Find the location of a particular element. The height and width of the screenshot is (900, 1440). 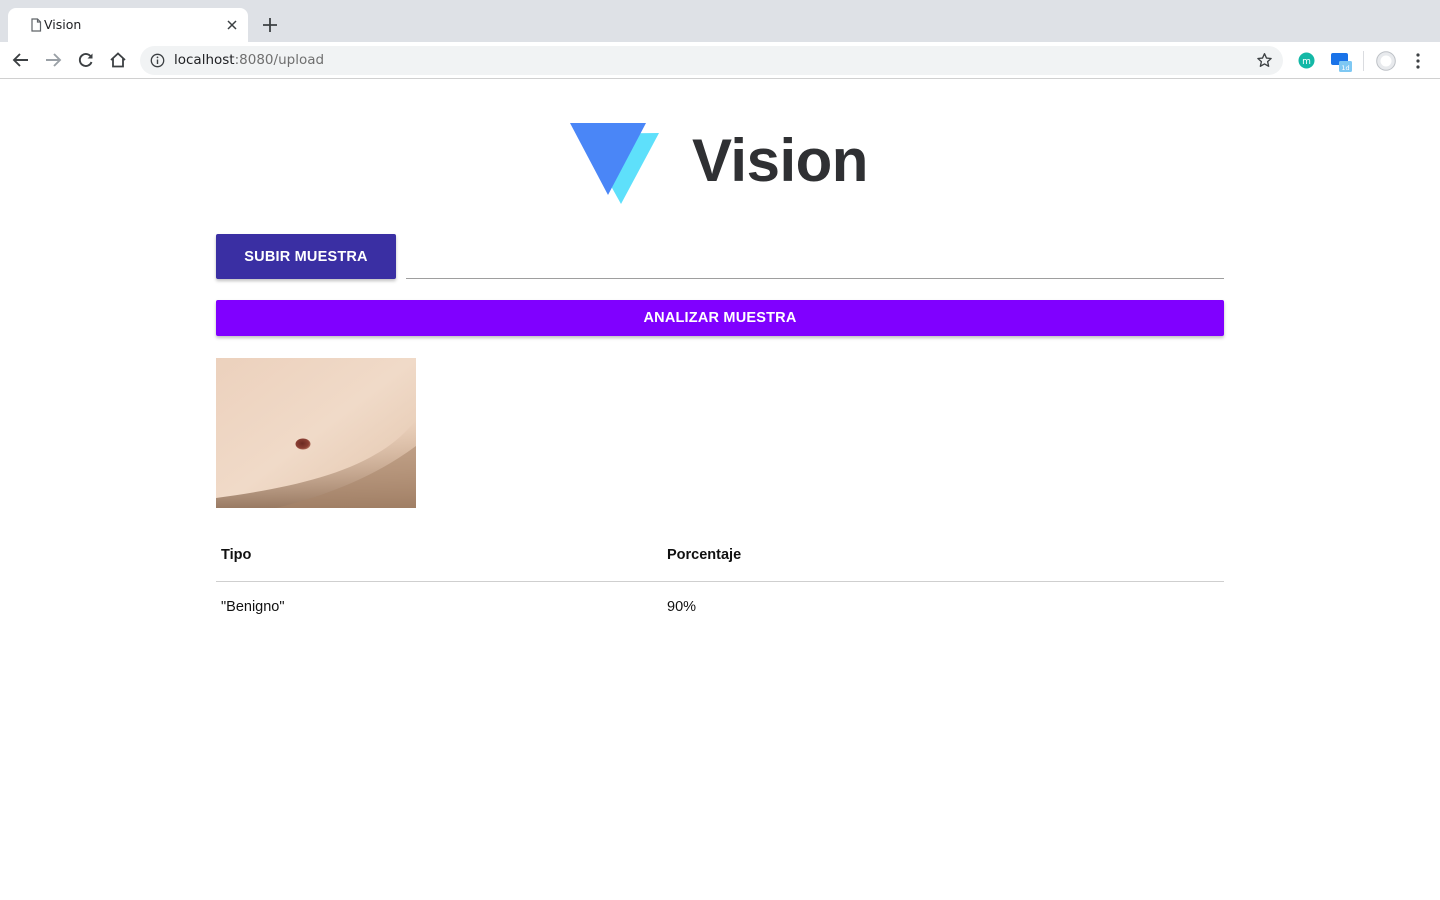

extension-cast-icon: 1d is located at coordinates (1342, 62).